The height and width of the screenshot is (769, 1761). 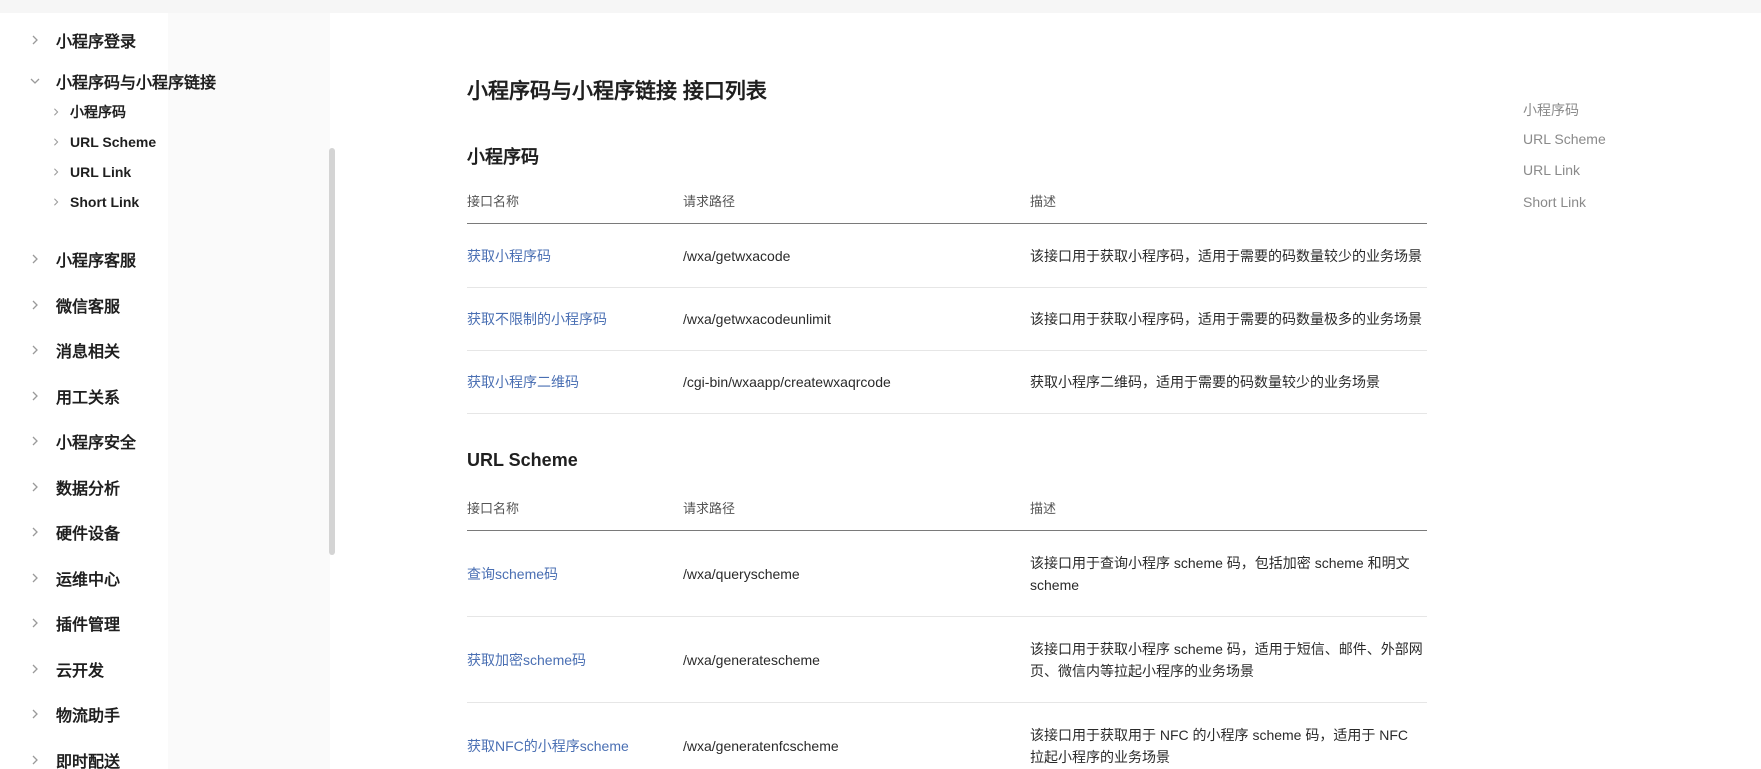 I want to click on toc-item-short-link: Short Link, so click(x=1554, y=202).